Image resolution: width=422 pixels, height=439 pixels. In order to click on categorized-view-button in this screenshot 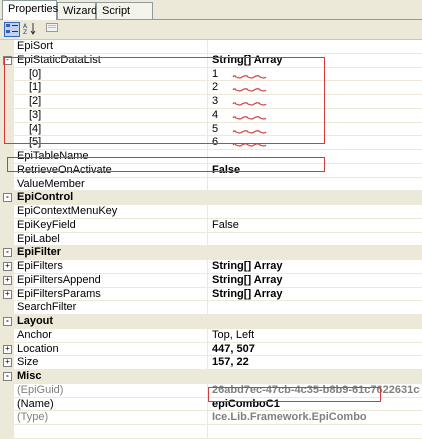, I will do `click(12, 29)`.